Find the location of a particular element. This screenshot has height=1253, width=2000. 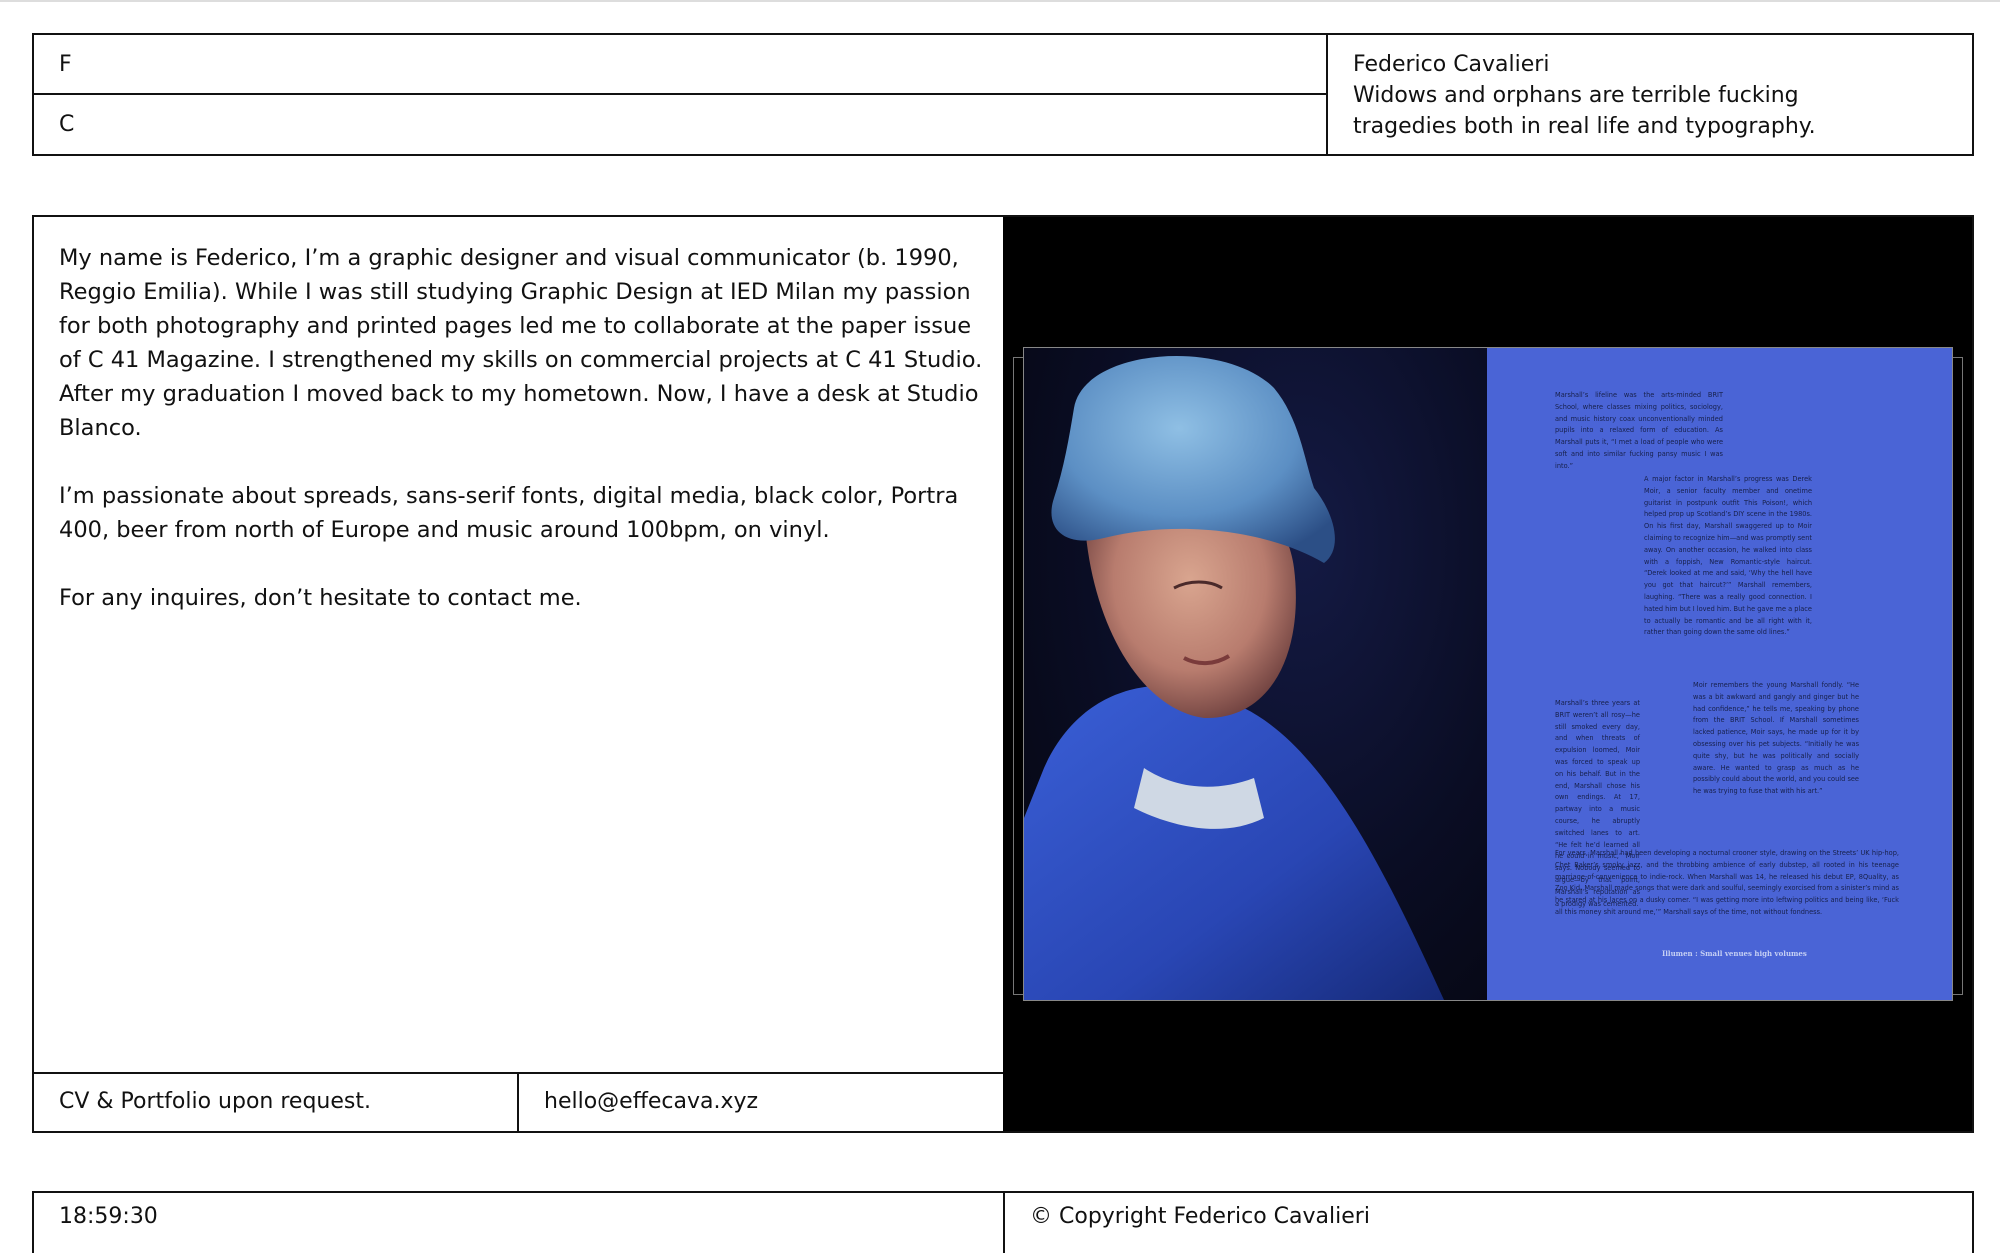

email-link: hello@effecava.xyz is located at coordinates (761, 1101).